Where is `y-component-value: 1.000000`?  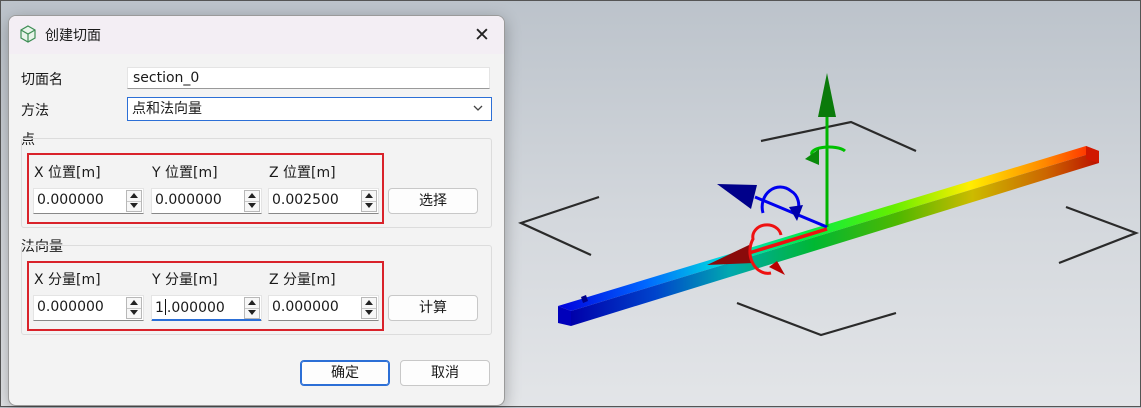 y-component-value: 1.000000 is located at coordinates (190, 307).